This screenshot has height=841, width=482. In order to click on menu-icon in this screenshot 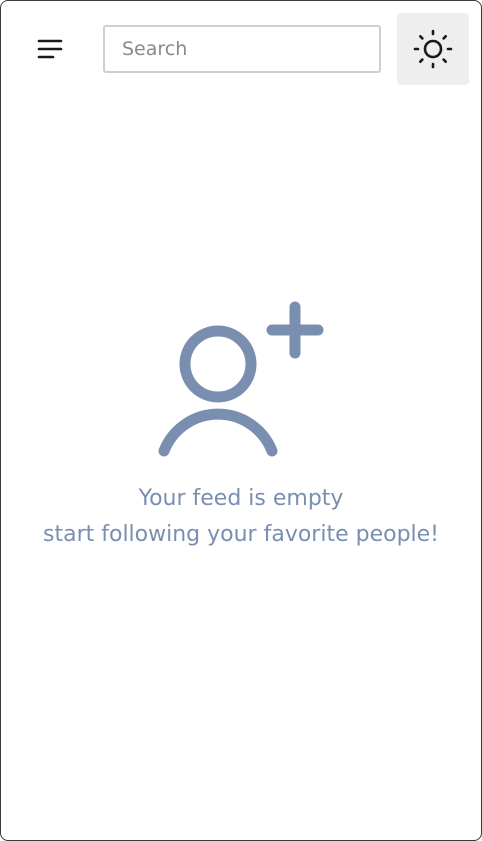, I will do `click(50, 49)`.